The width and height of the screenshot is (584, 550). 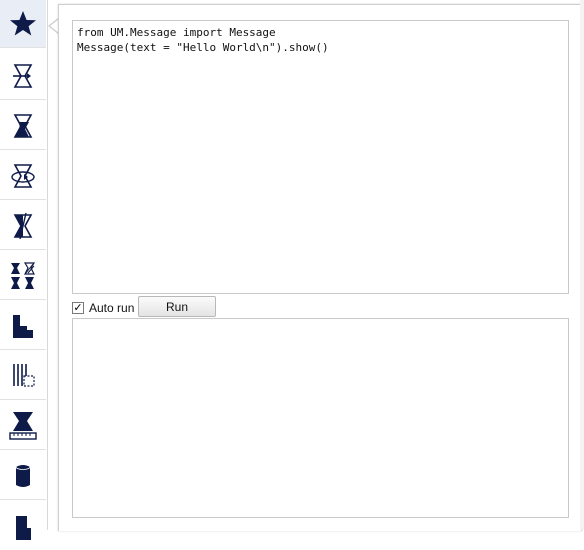 I want to click on run-button: Run, so click(x=177, y=306).